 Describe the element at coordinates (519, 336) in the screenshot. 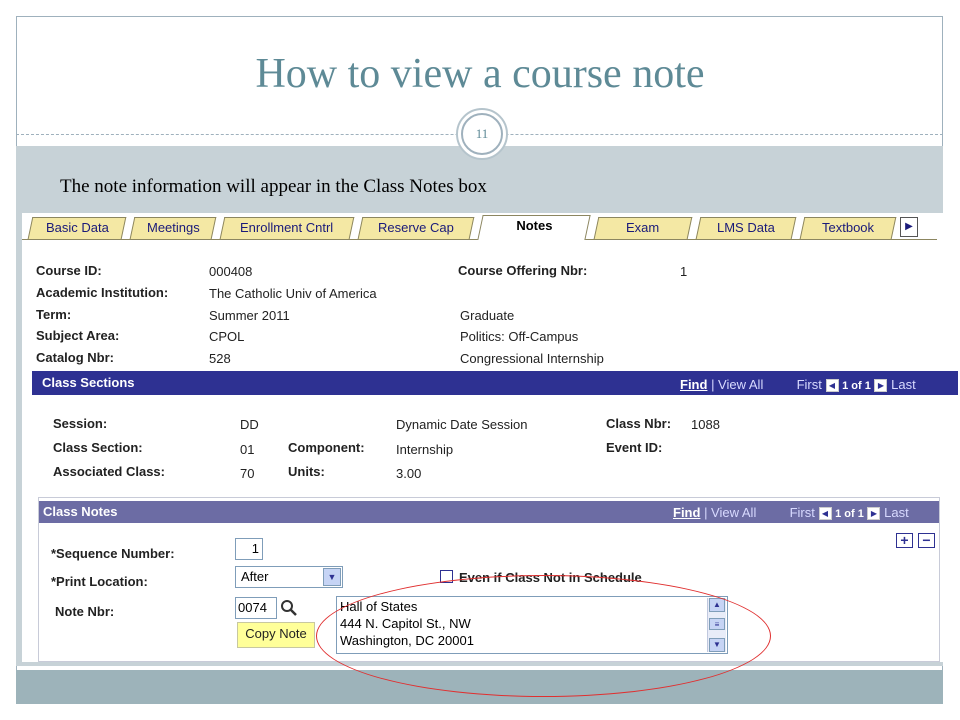

I see `subject-area-desc: Politics: Off-Campus` at that location.